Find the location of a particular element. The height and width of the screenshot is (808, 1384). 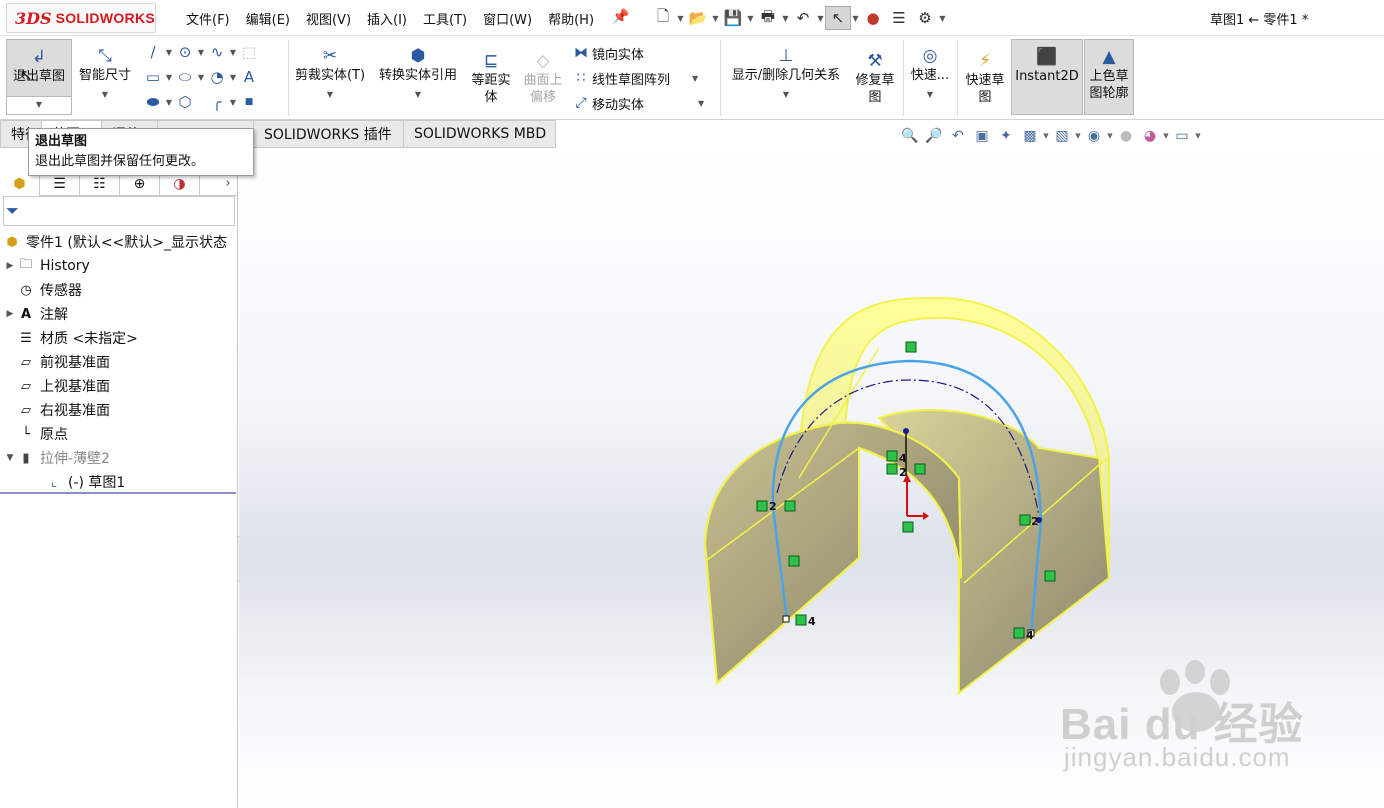

exit-sketch-button: ↲ 退出草图 is located at coordinates (39, 68).